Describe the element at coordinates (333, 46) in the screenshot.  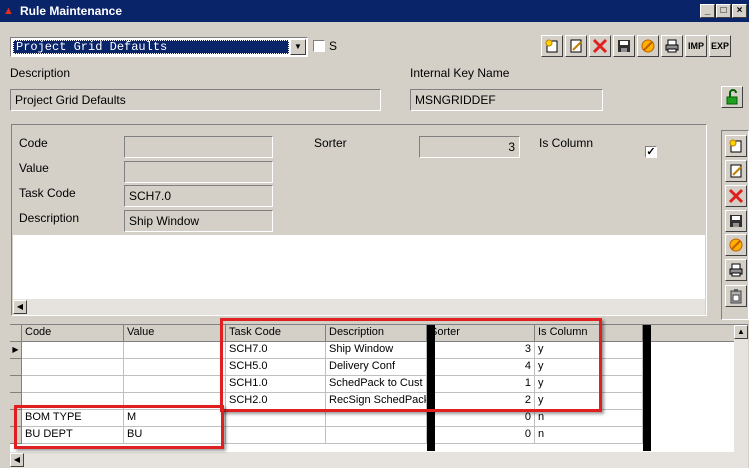
I see `s-label: S` at that location.